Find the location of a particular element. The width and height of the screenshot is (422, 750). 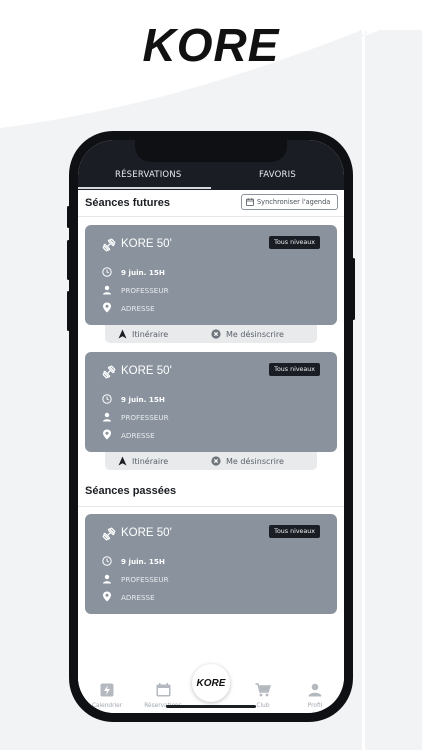

home-indicator is located at coordinates (211, 706).